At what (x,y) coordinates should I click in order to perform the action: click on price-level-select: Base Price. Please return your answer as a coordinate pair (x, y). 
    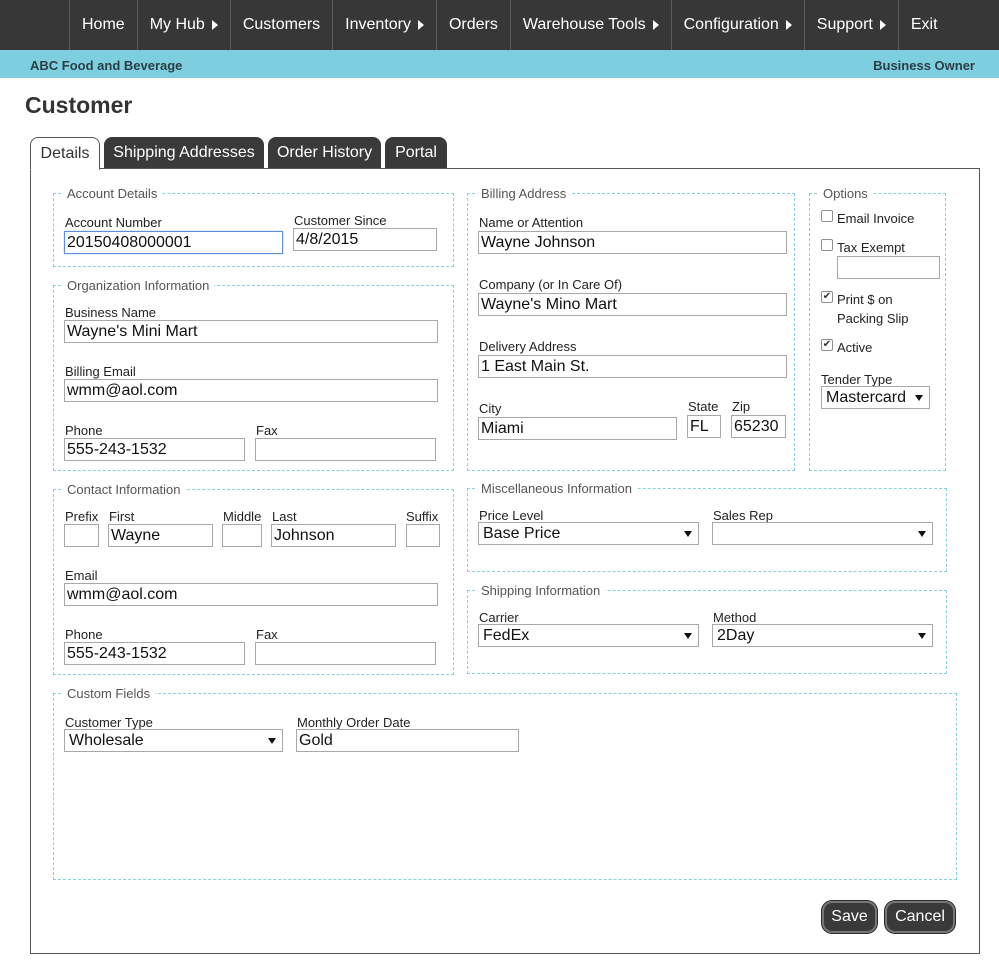
    Looking at the image, I should click on (588, 533).